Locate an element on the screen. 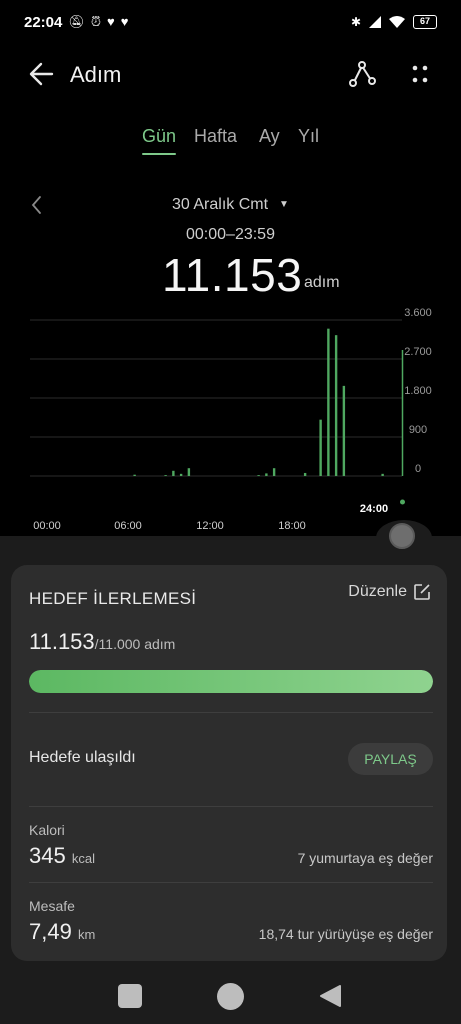 This screenshot has width=461, height=1024. share-route-icon is located at coordinates (362, 74).